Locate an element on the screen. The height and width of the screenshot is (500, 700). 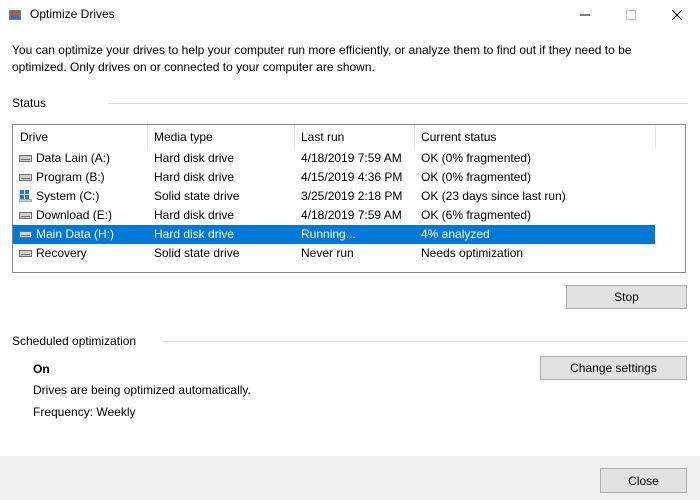
maximize-icon is located at coordinates (631, 15).